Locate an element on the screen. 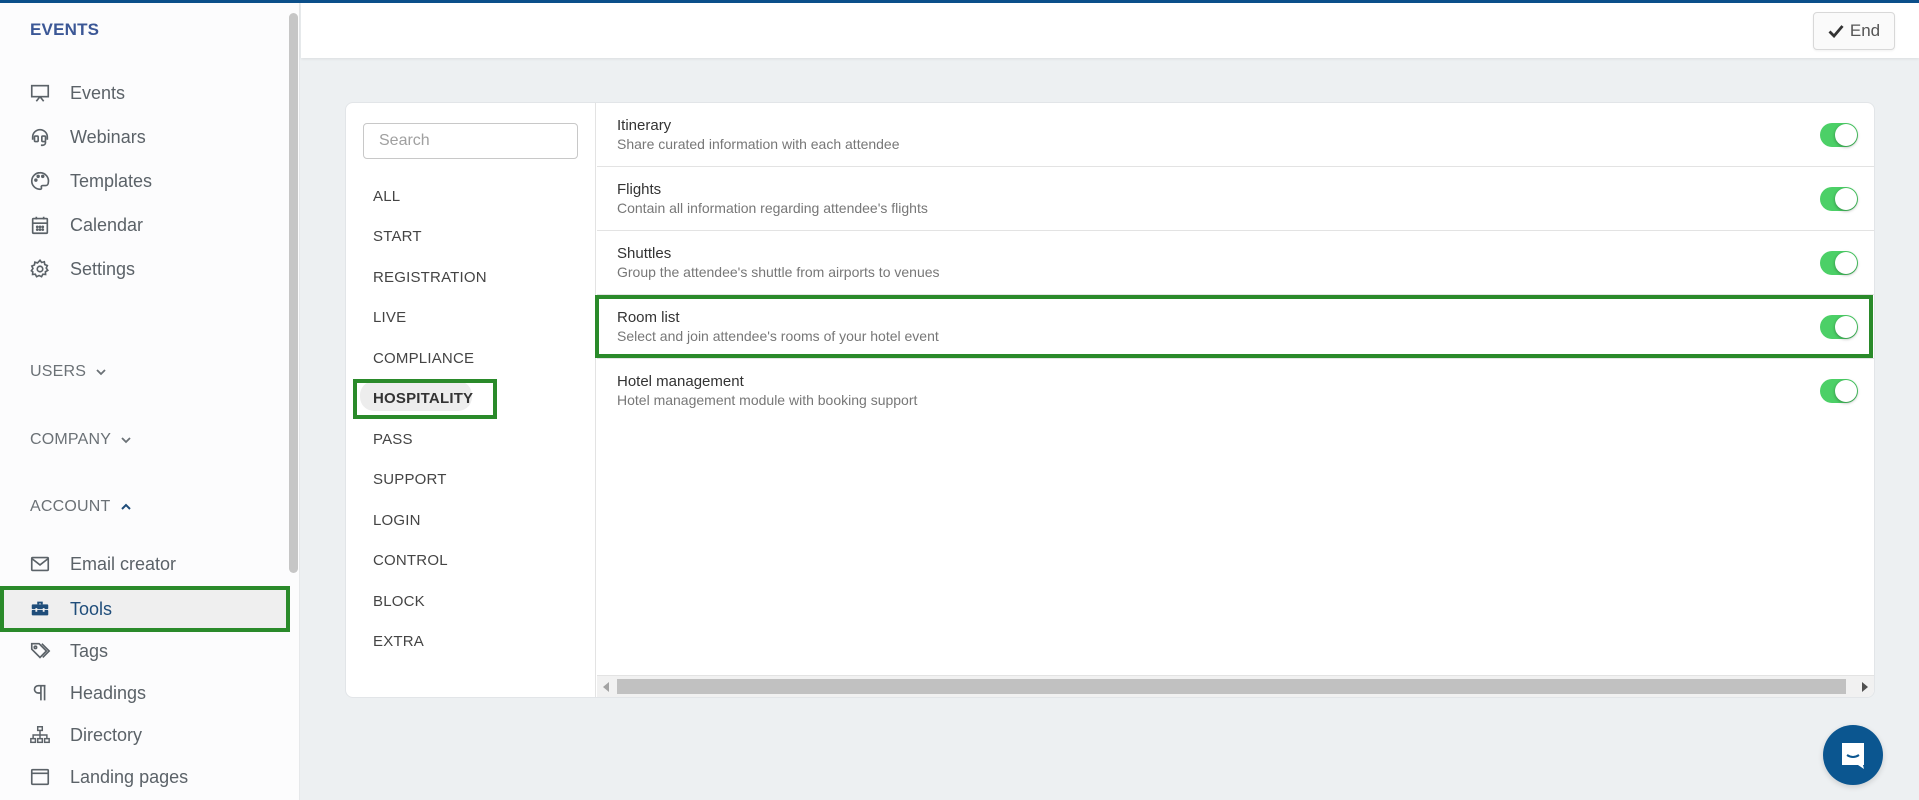 The height and width of the screenshot is (800, 1919). sidebar-item-templates: Templates is located at coordinates (145, 181).